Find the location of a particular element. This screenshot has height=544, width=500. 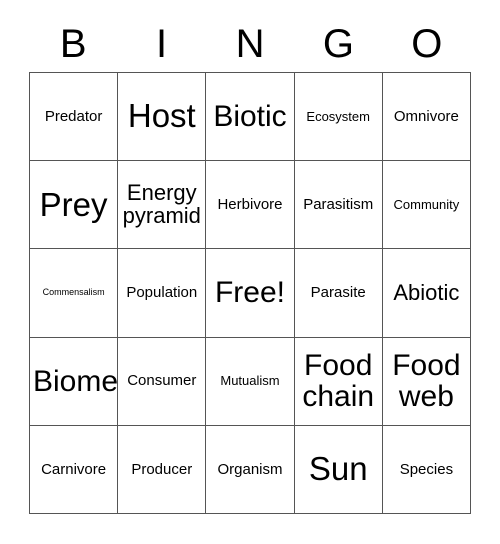

header-letter-b: B is located at coordinates (73, 44).